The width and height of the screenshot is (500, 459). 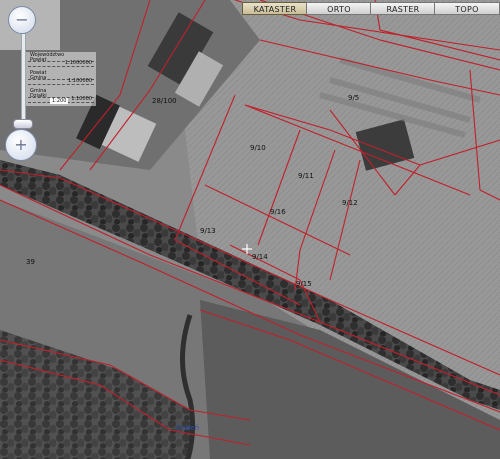 What do you see at coordinates (78, 63) in the screenshot?
I see `scale-row-value: 1:1000000` at bounding box center [78, 63].